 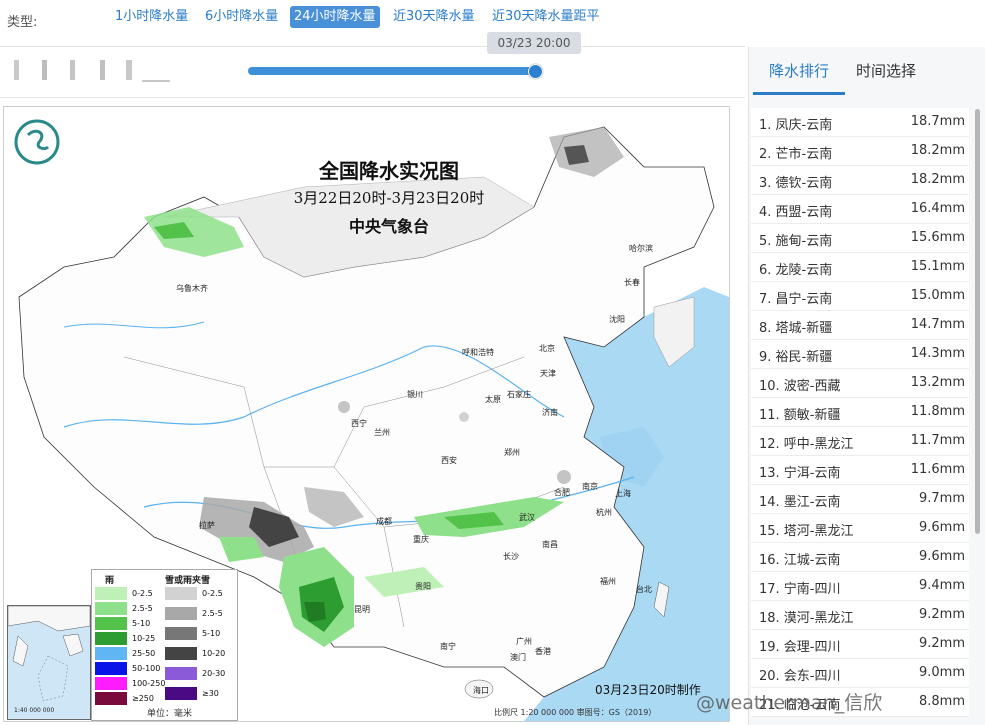 What do you see at coordinates (860, 151) in the screenshot?
I see `list-item: 2. 芒市-云南 18.2mm` at bounding box center [860, 151].